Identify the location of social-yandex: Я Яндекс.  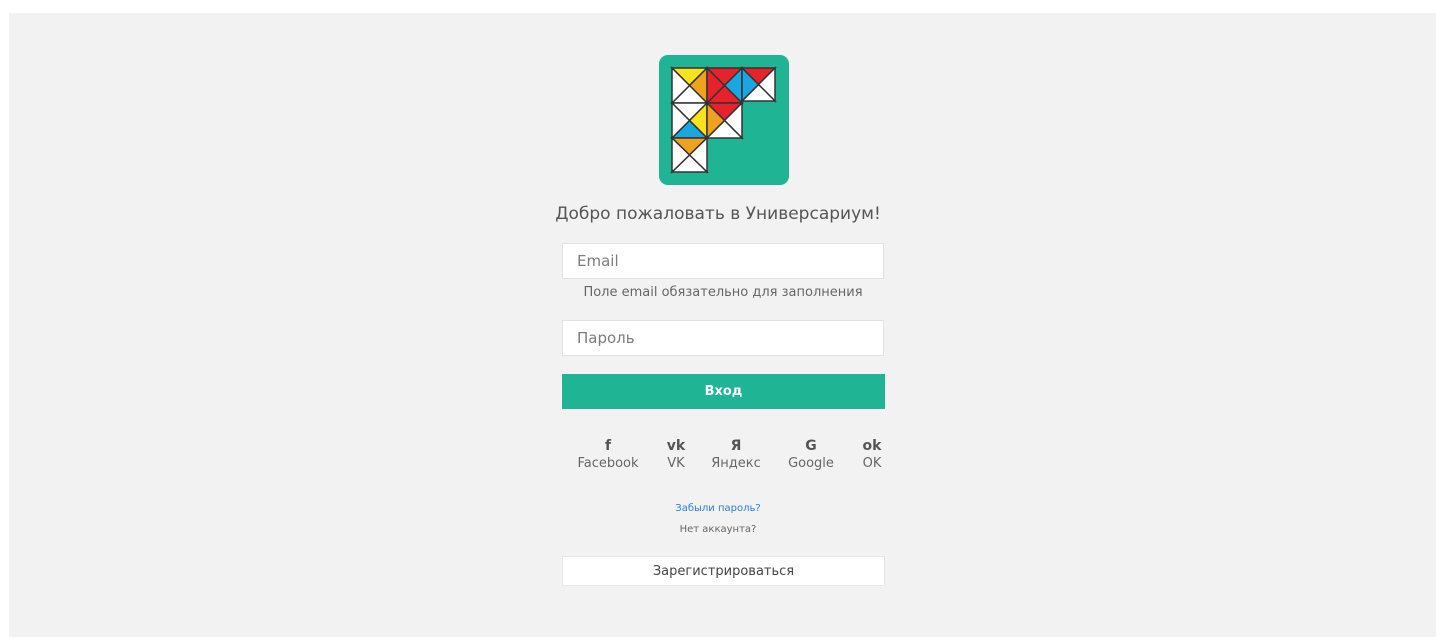
(736, 453).